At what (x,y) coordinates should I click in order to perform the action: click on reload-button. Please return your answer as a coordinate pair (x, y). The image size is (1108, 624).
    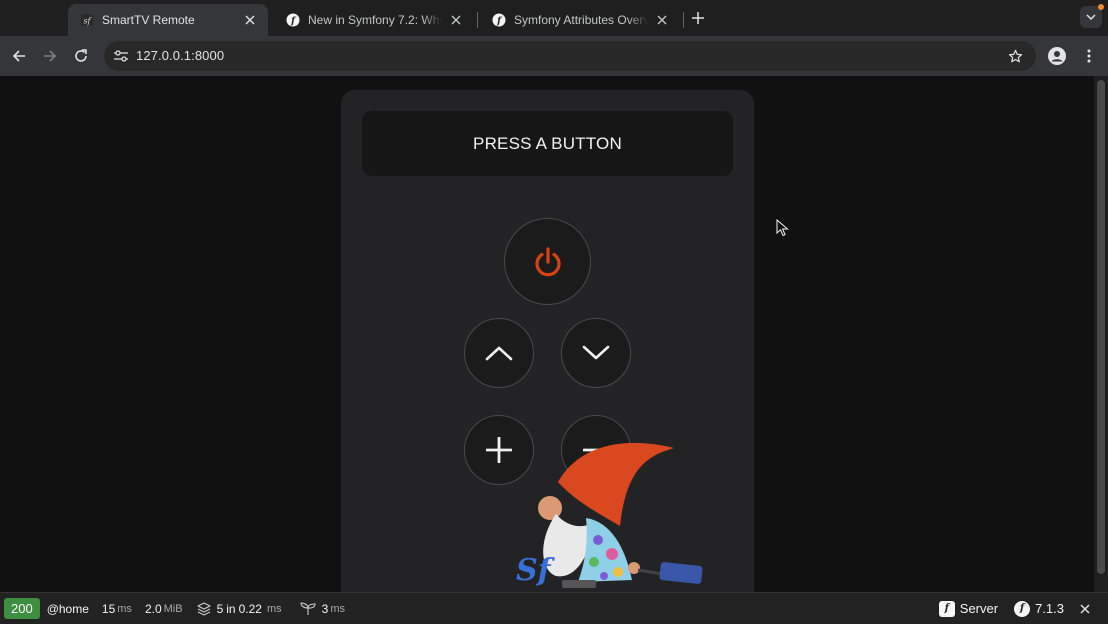
    Looking at the image, I should click on (81, 56).